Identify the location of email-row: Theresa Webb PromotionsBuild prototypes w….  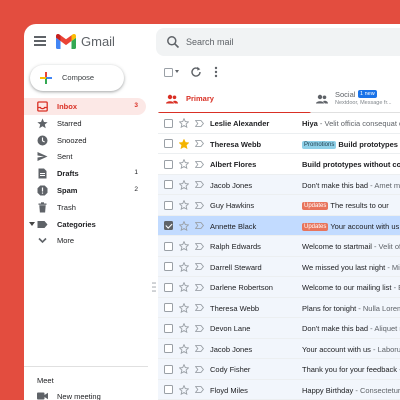
(279, 143).